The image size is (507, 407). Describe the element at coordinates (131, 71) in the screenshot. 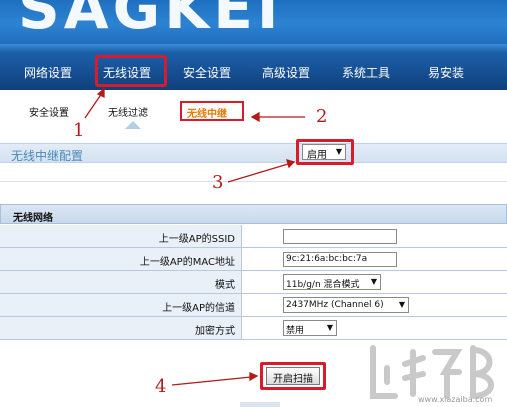

I see `highlight-box-wireless-nav` at that location.